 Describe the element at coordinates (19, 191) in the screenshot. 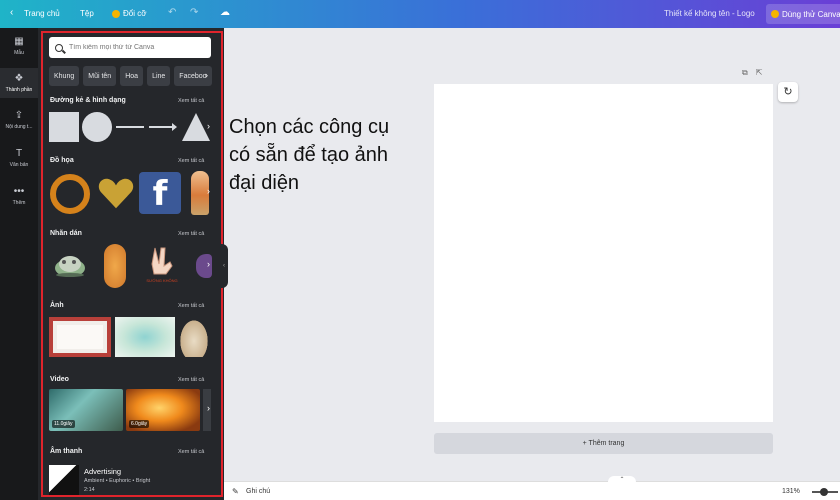

I see `more-icon: •••` at that location.